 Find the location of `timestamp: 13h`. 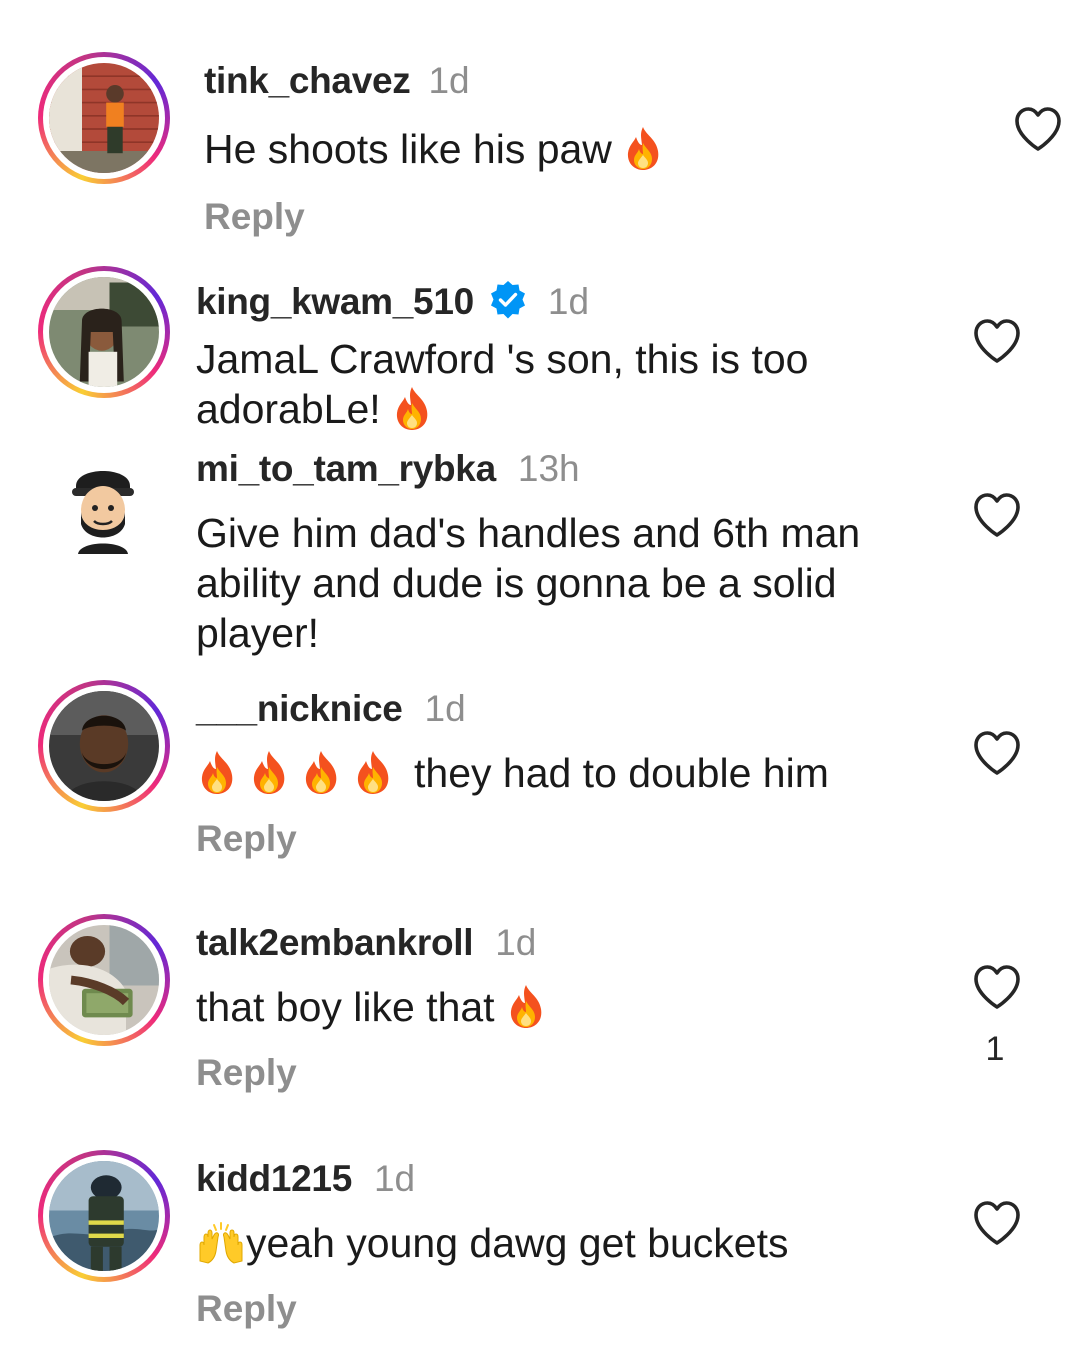

timestamp: 13h is located at coordinates (548, 468).